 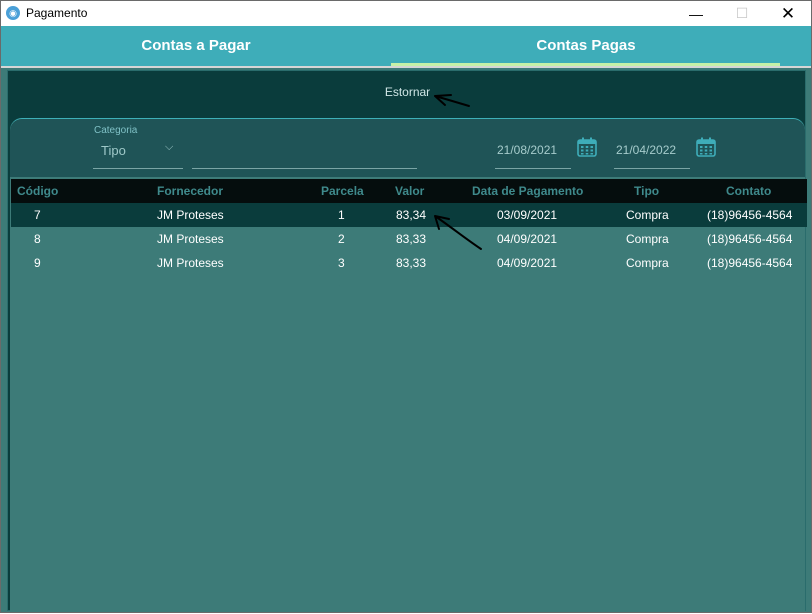 I want to click on start-date-field: 21/08/2021, so click(x=533, y=154).